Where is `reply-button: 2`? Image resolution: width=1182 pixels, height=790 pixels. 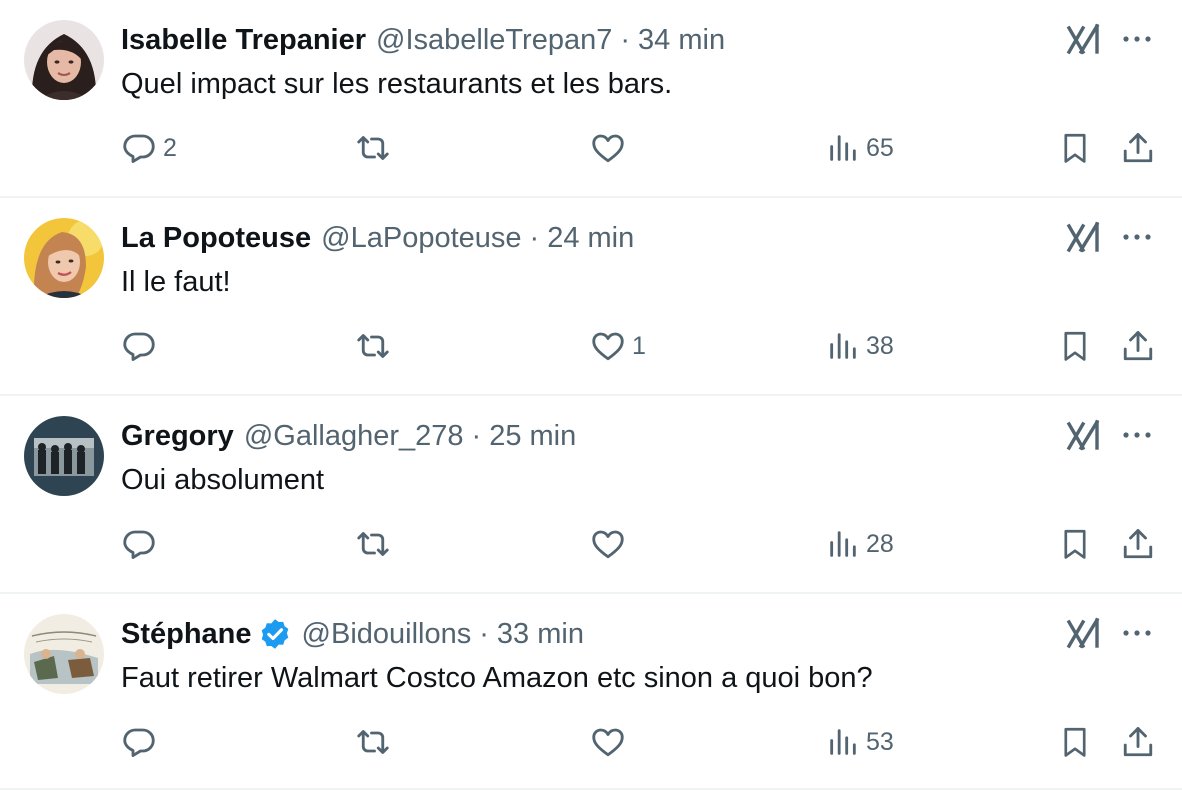
reply-button: 2 is located at coordinates (149, 148).